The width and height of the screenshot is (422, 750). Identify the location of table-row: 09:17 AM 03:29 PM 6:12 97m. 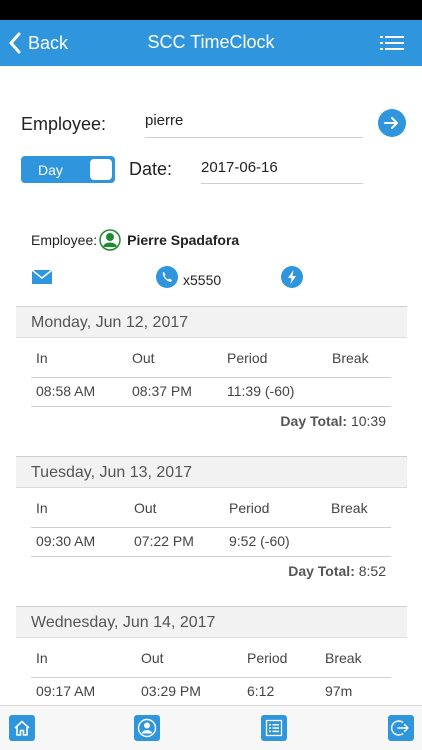
(211, 692).